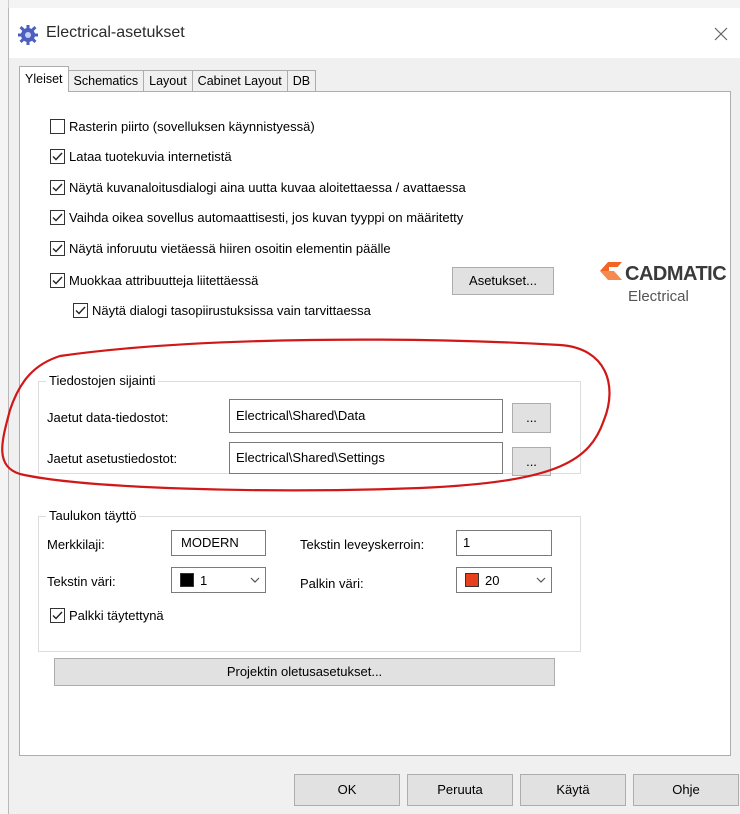 The height and width of the screenshot is (814, 740). What do you see at coordinates (116, 615) in the screenshot?
I see `filled-bar-label: Palkki täytettynä` at bounding box center [116, 615].